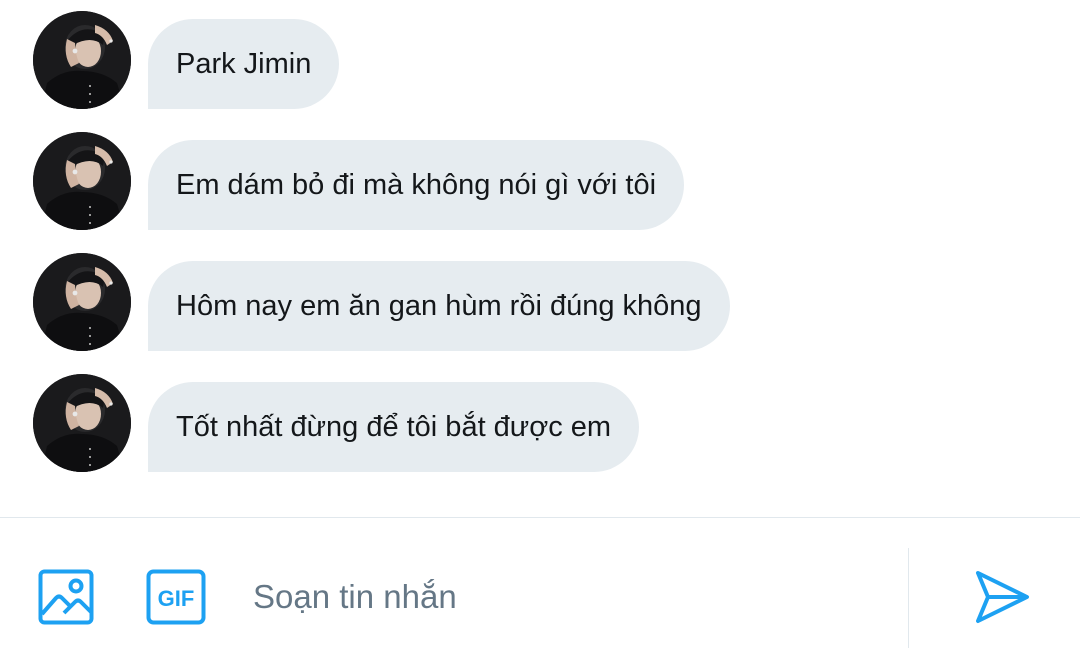 This screenshot has width=1080, height=661. What do you see at coordinates (578, 597) in the screenshot?
I see `message-input` at bounding box center [578, 597].